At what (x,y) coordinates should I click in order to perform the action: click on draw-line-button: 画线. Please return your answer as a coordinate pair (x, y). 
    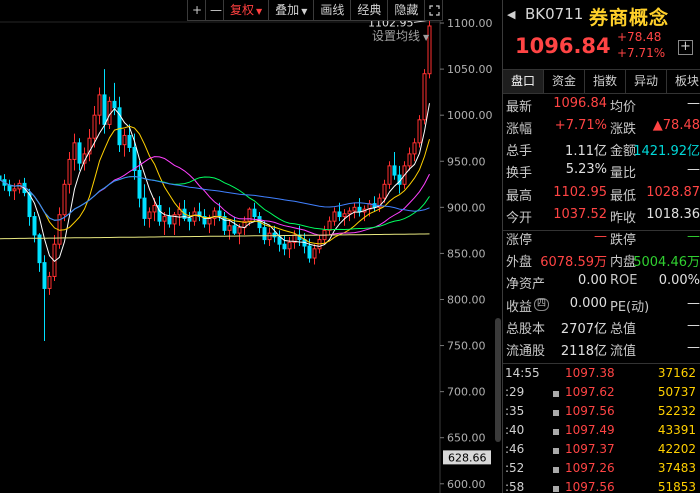
    Looking at the image, I should click on (332, 10).